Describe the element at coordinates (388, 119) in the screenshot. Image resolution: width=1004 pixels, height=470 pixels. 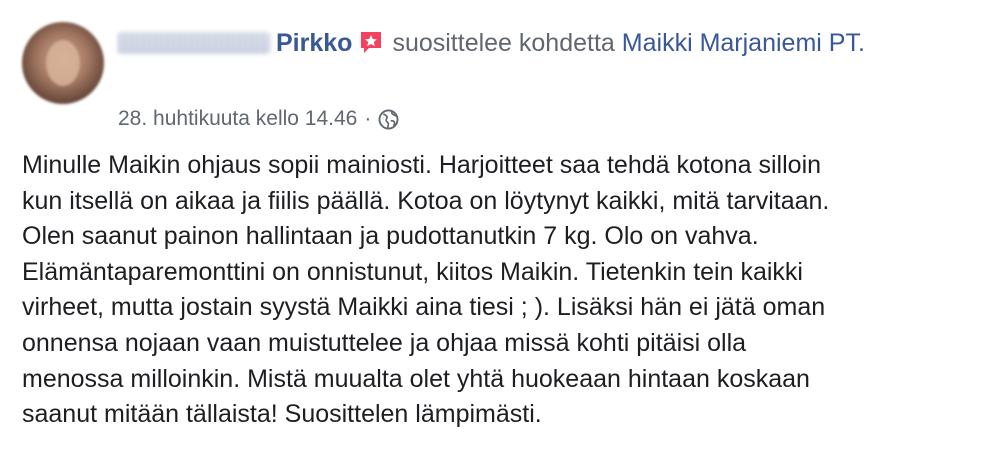
I see `globe-icon` at that location.